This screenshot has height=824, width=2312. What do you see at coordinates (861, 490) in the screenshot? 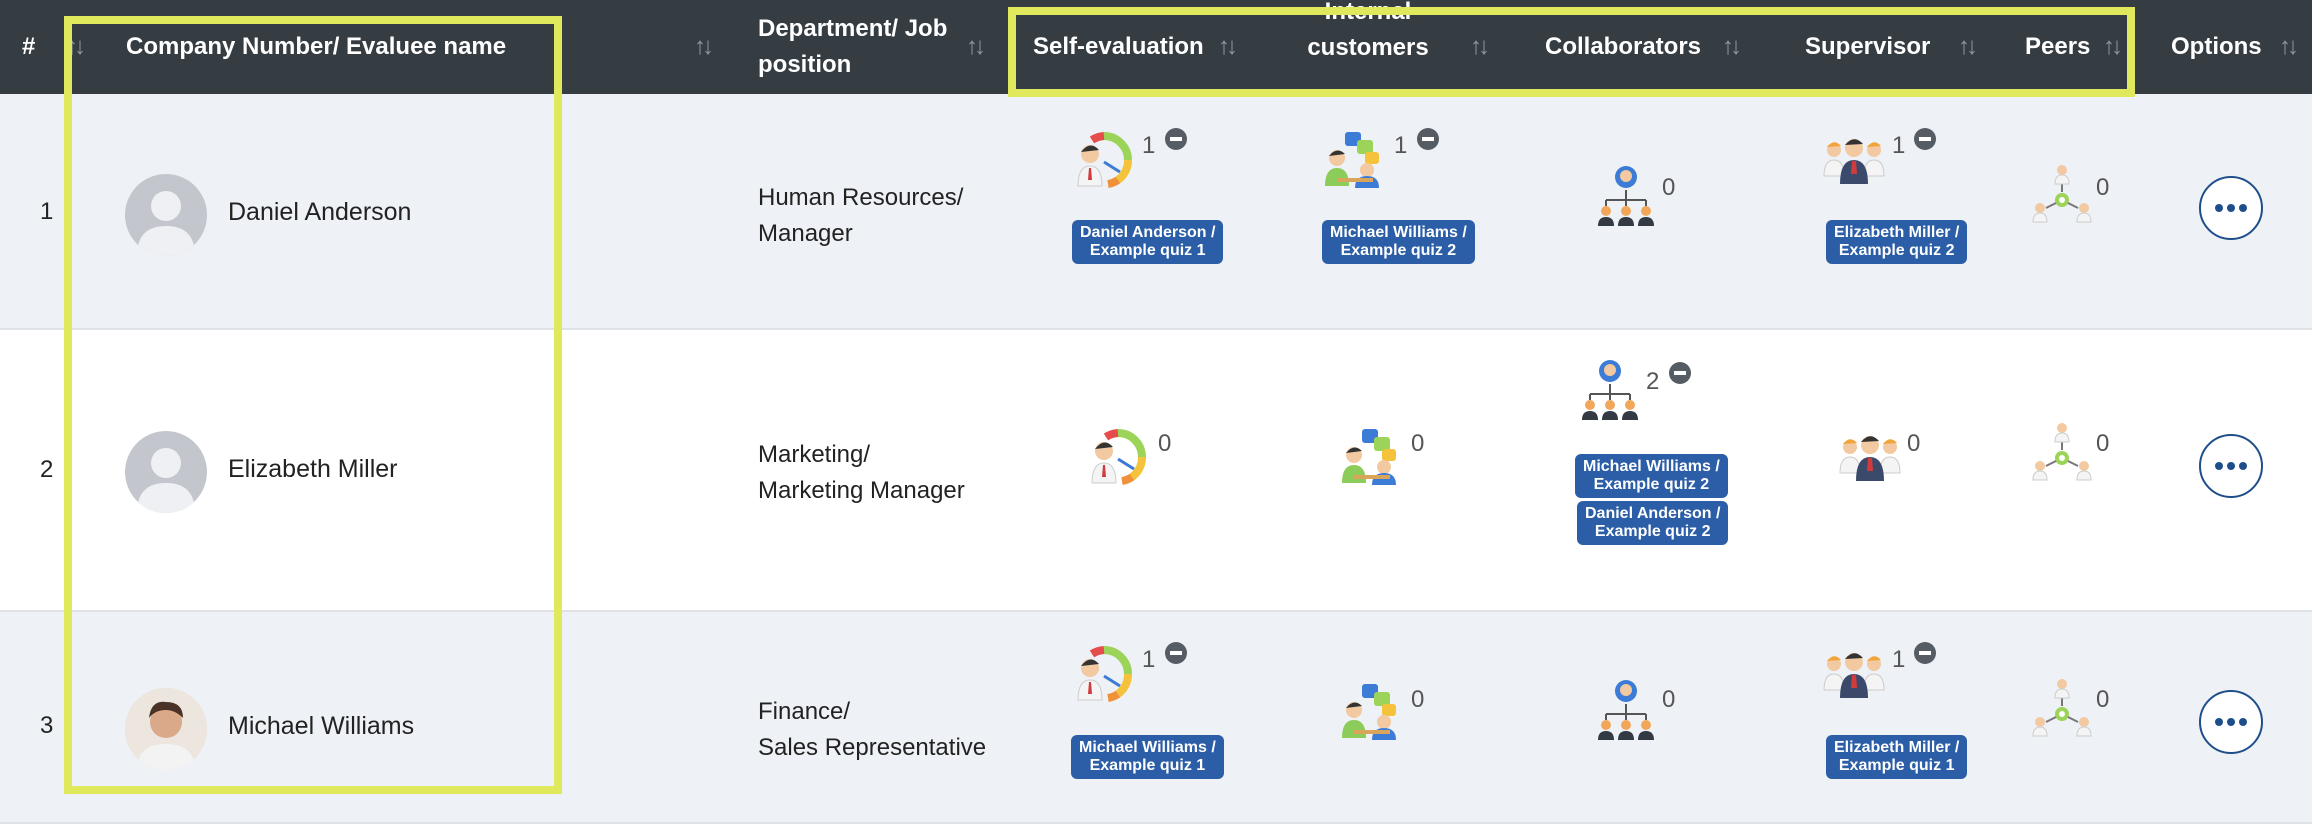
I see `job-position: Marketing Manager` at bounding box center [861, 490].